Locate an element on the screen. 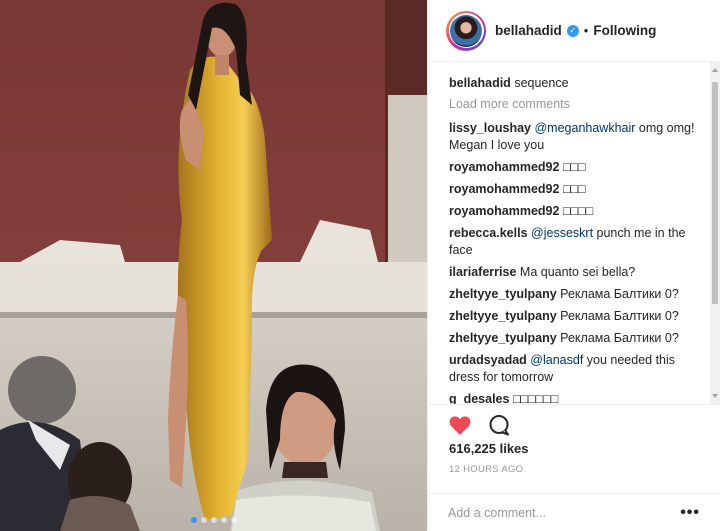 The width and height of the screenshot is (720, 531). comment-username: urdadsyadad is located at coordinates (488, 360).